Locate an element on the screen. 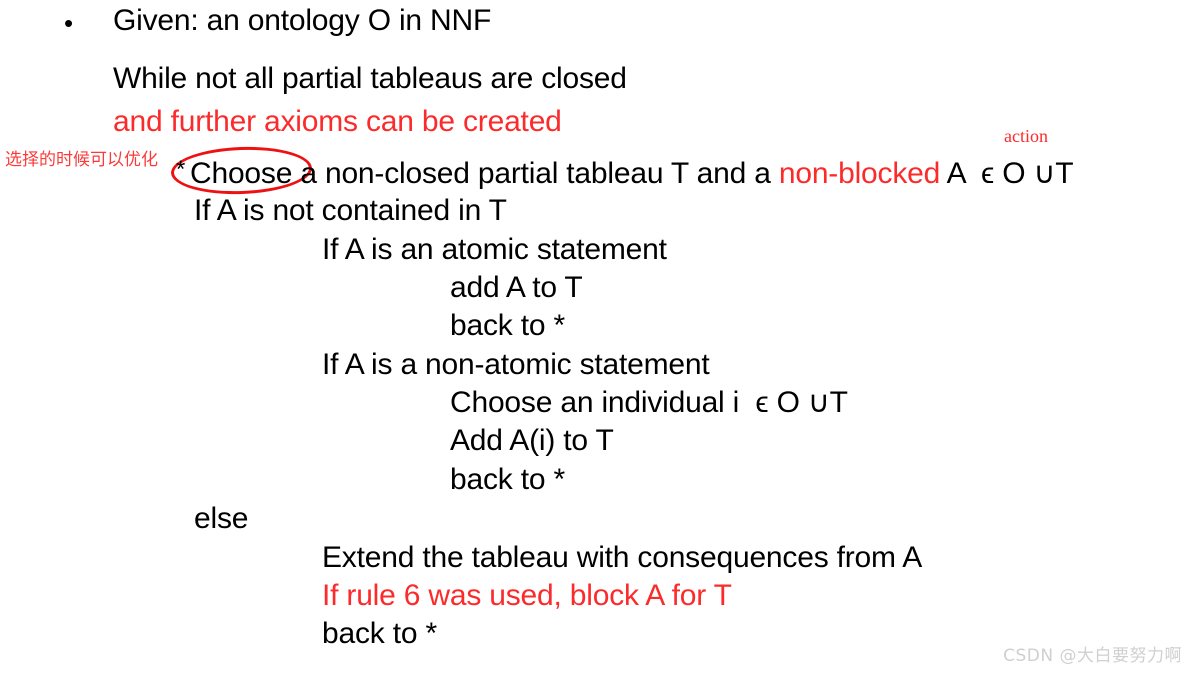 The width and height of the screenshot is (1196, 678). choose-text-suffix: A ϵ O ∪T is located at coordinates (1007, 173).